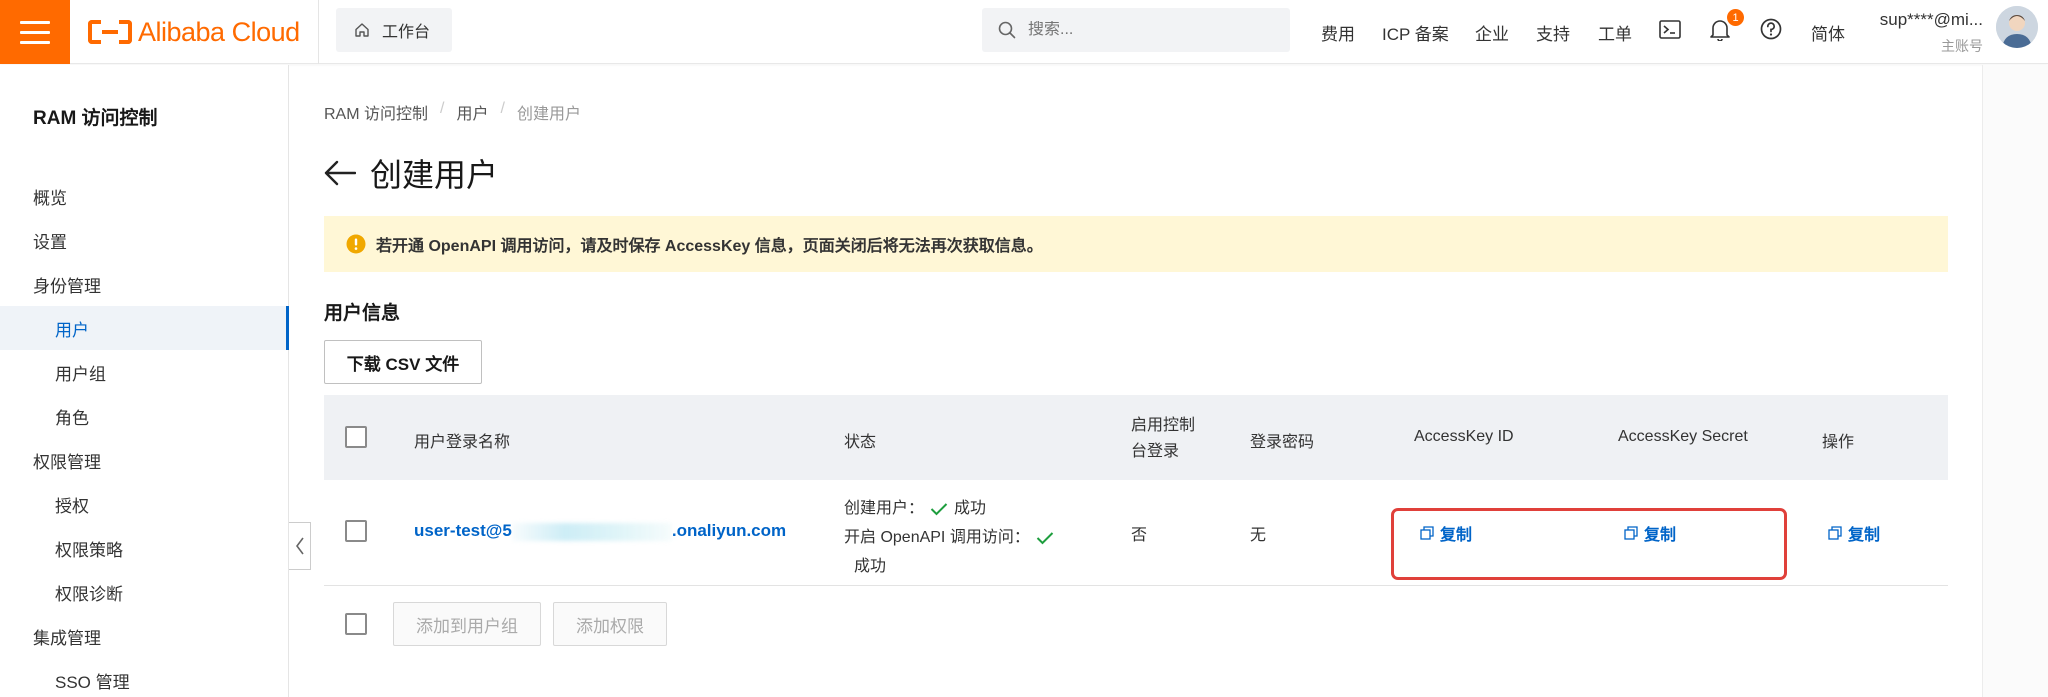  Describe the element at coordinates (144, 240) in the screenshot. I see `sidebar-item-settings: 设置` at that location.